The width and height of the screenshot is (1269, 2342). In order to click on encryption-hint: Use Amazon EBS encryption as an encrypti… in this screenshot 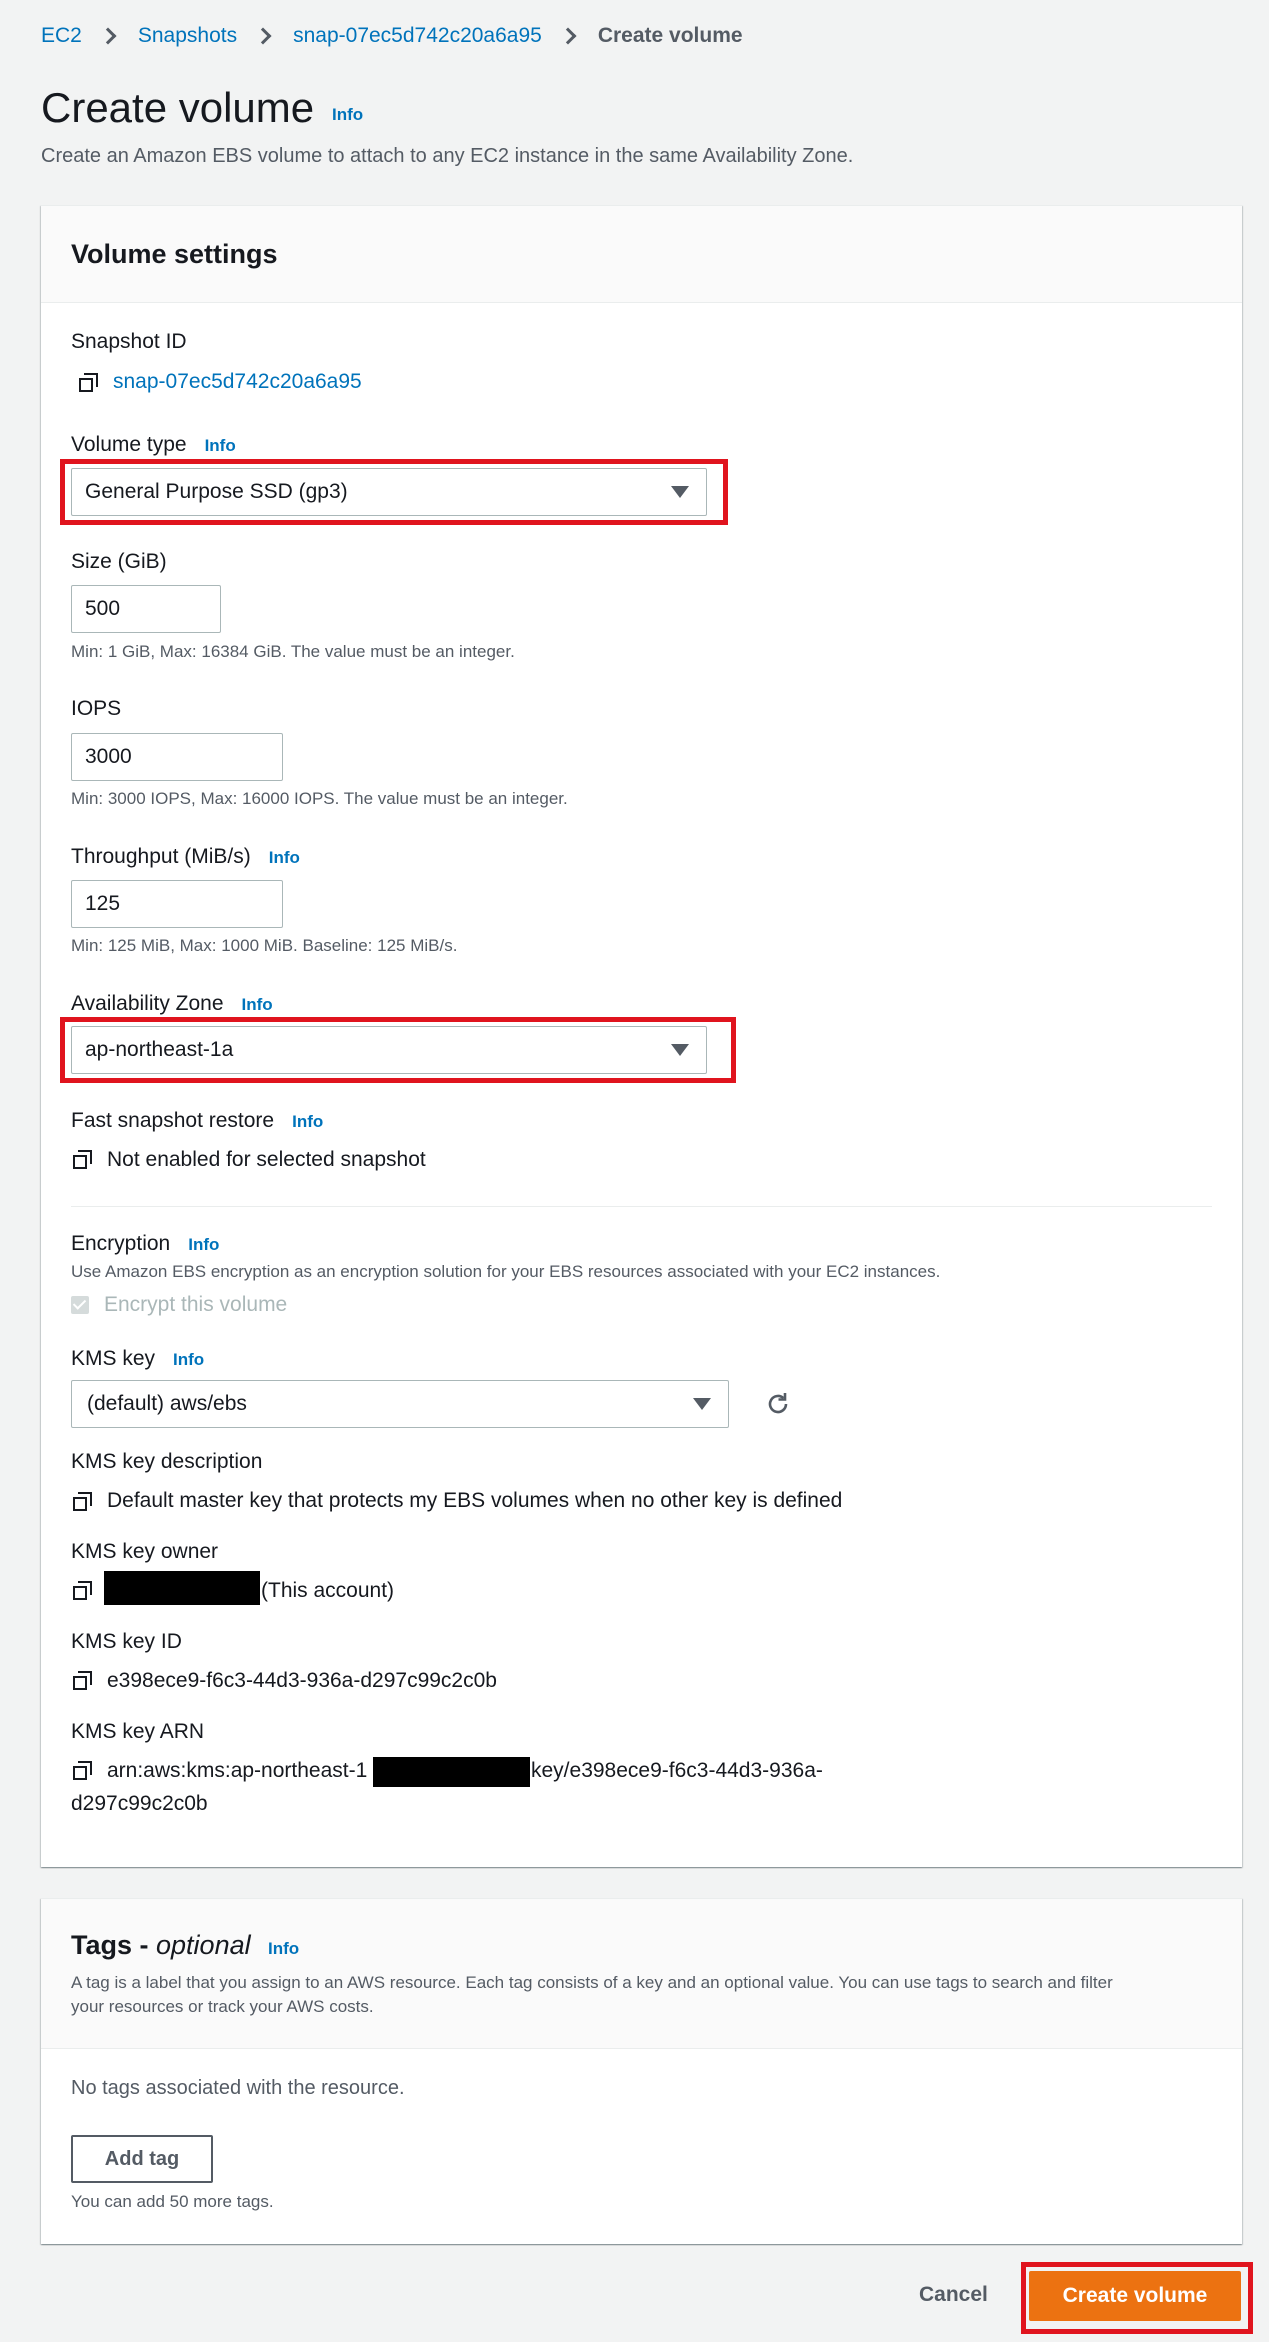, I will do `click(506, 1271)`.